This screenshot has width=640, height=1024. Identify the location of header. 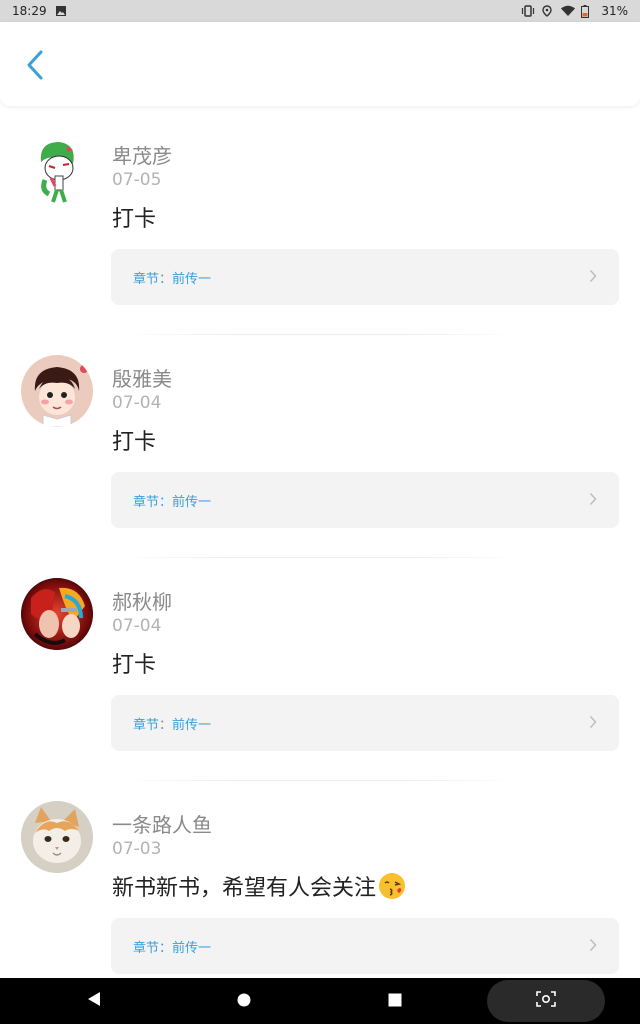
(320, 64).